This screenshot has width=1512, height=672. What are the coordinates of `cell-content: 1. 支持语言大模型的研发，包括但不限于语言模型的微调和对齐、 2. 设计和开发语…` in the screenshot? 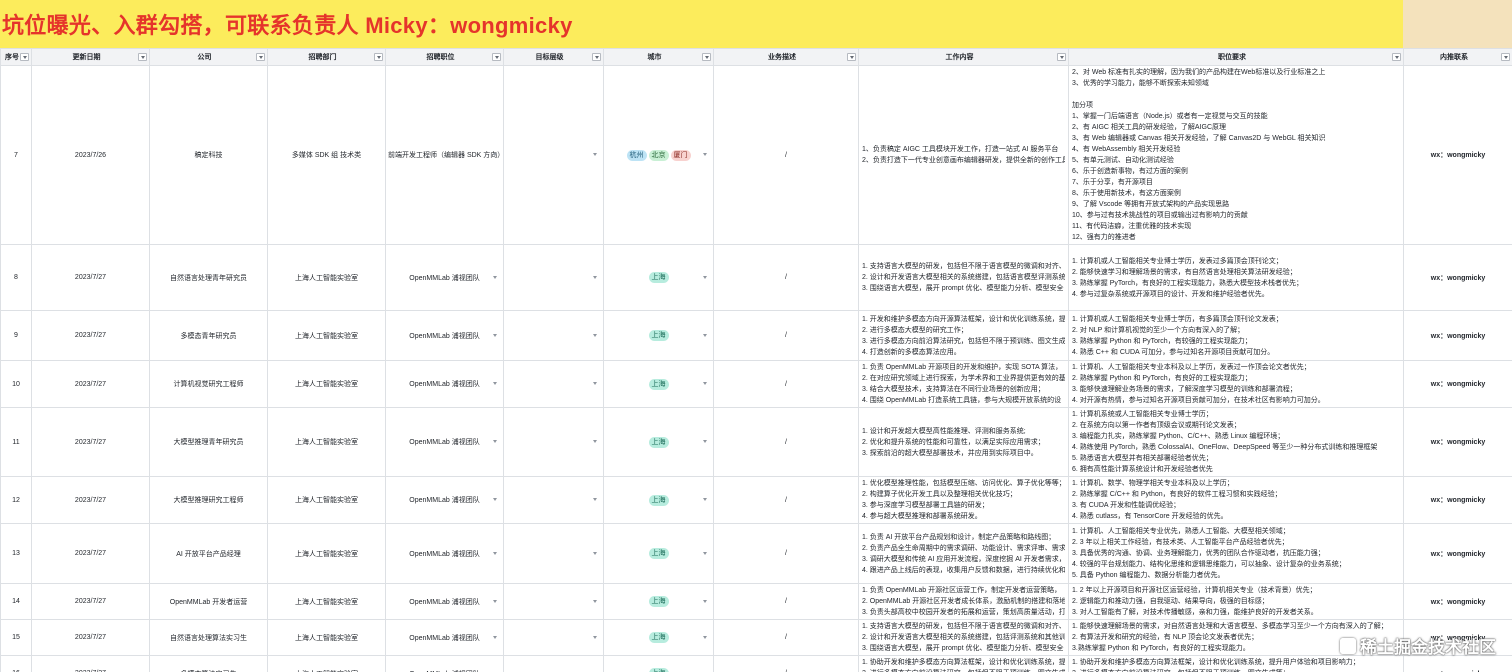 It's located at (963, 637).